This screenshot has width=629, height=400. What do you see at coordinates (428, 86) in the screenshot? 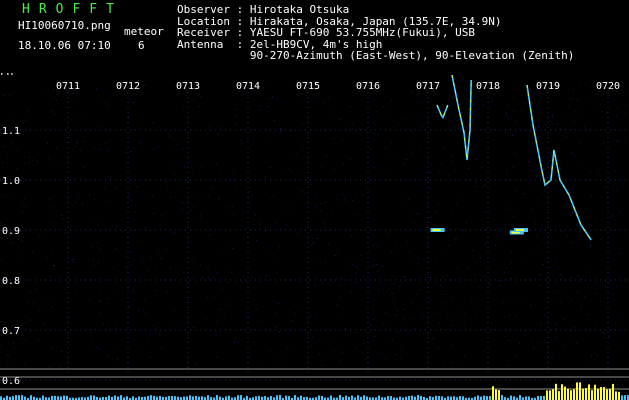
I see `x-tick-label: 0717` at bounding box center [428, 86].